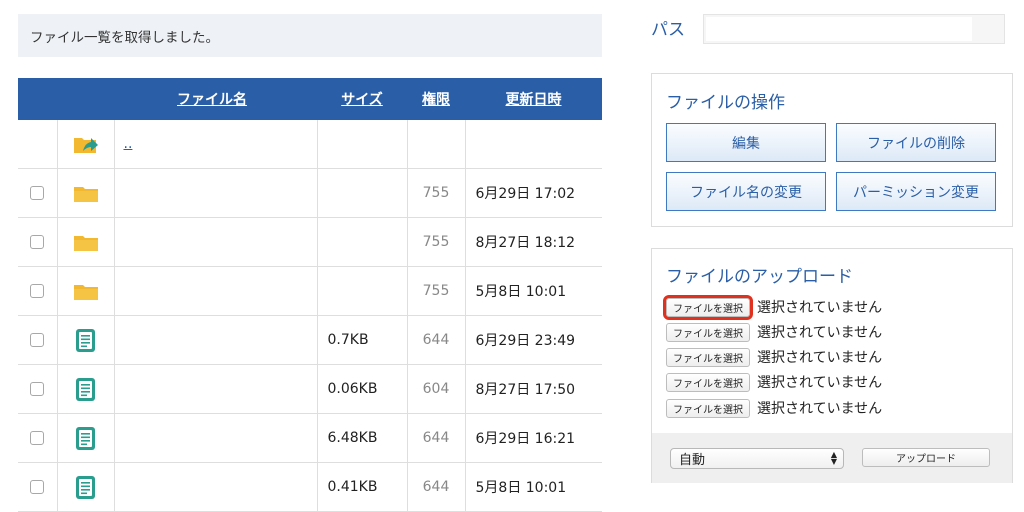 This screenshot has width=1024, height=512. Describe the element at coordinates (916, 191) in the screenshot. I see `change-permission-button: パーミッション変更` at that location.